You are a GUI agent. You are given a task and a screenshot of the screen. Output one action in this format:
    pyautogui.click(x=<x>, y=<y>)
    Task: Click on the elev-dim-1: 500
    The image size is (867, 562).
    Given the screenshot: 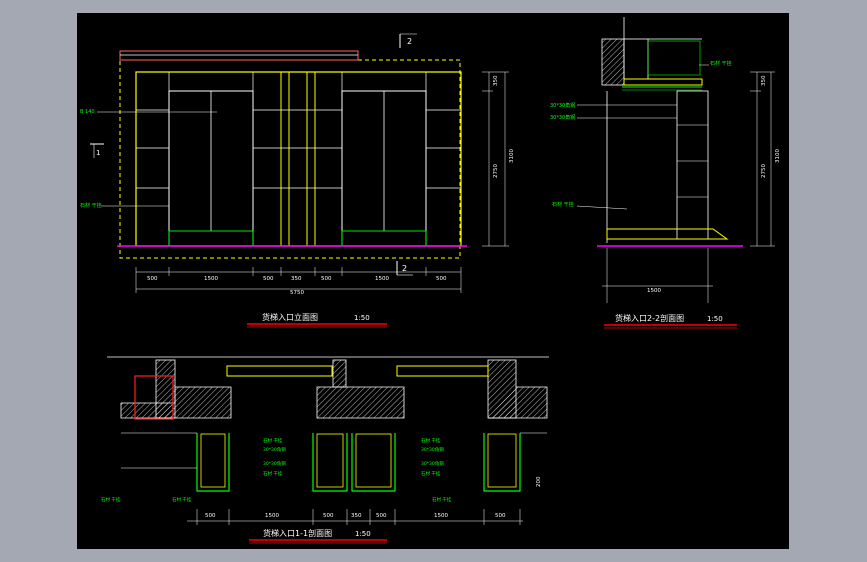 What is the action you would take?
    pyautogui.click(x=152, y=279)
    